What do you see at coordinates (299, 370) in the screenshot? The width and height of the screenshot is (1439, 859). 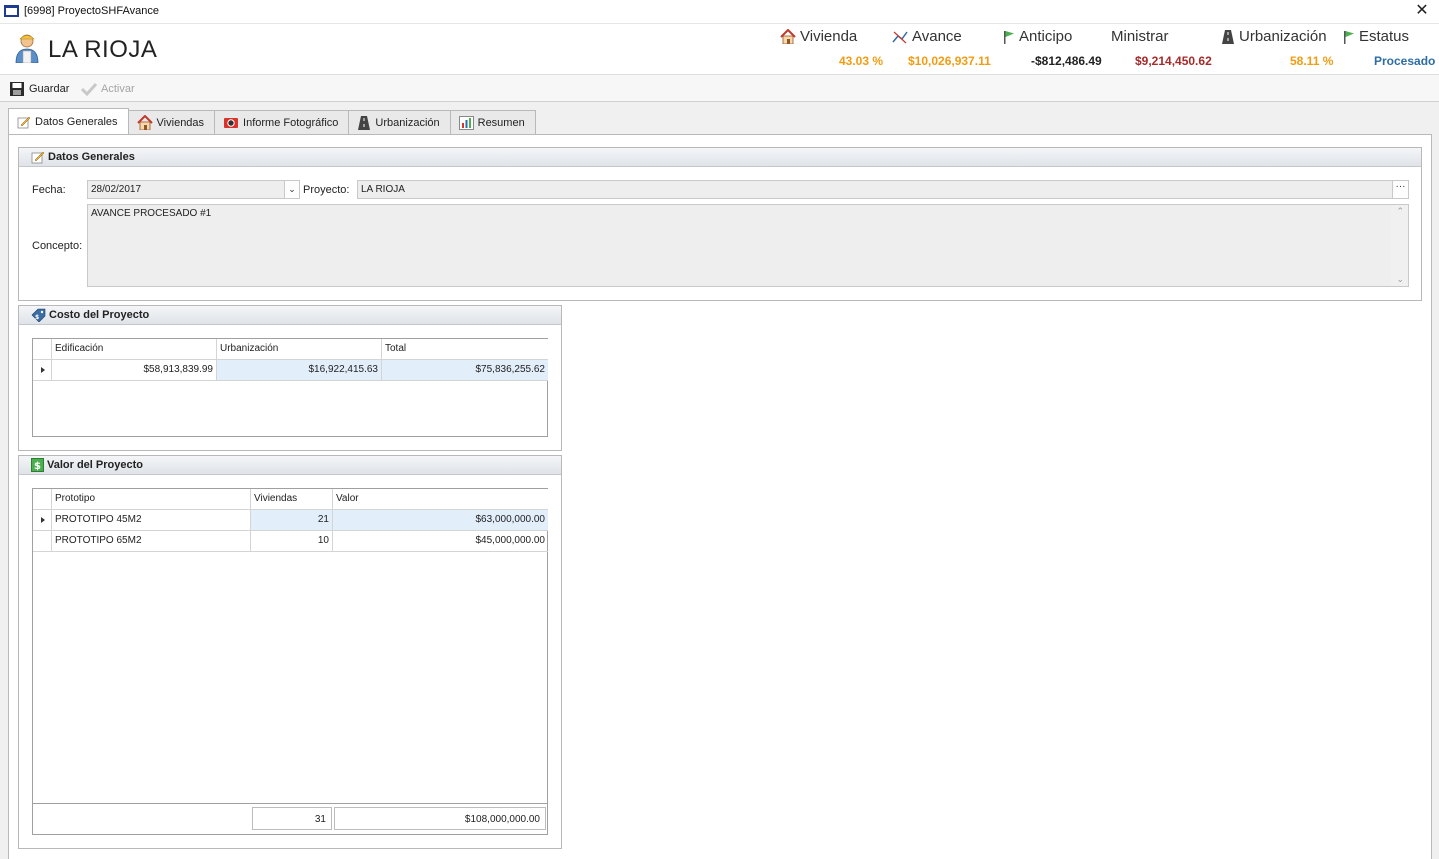 I see `cell-urbanizacion: $16,922,415.63` at bounding box center [299, 370].